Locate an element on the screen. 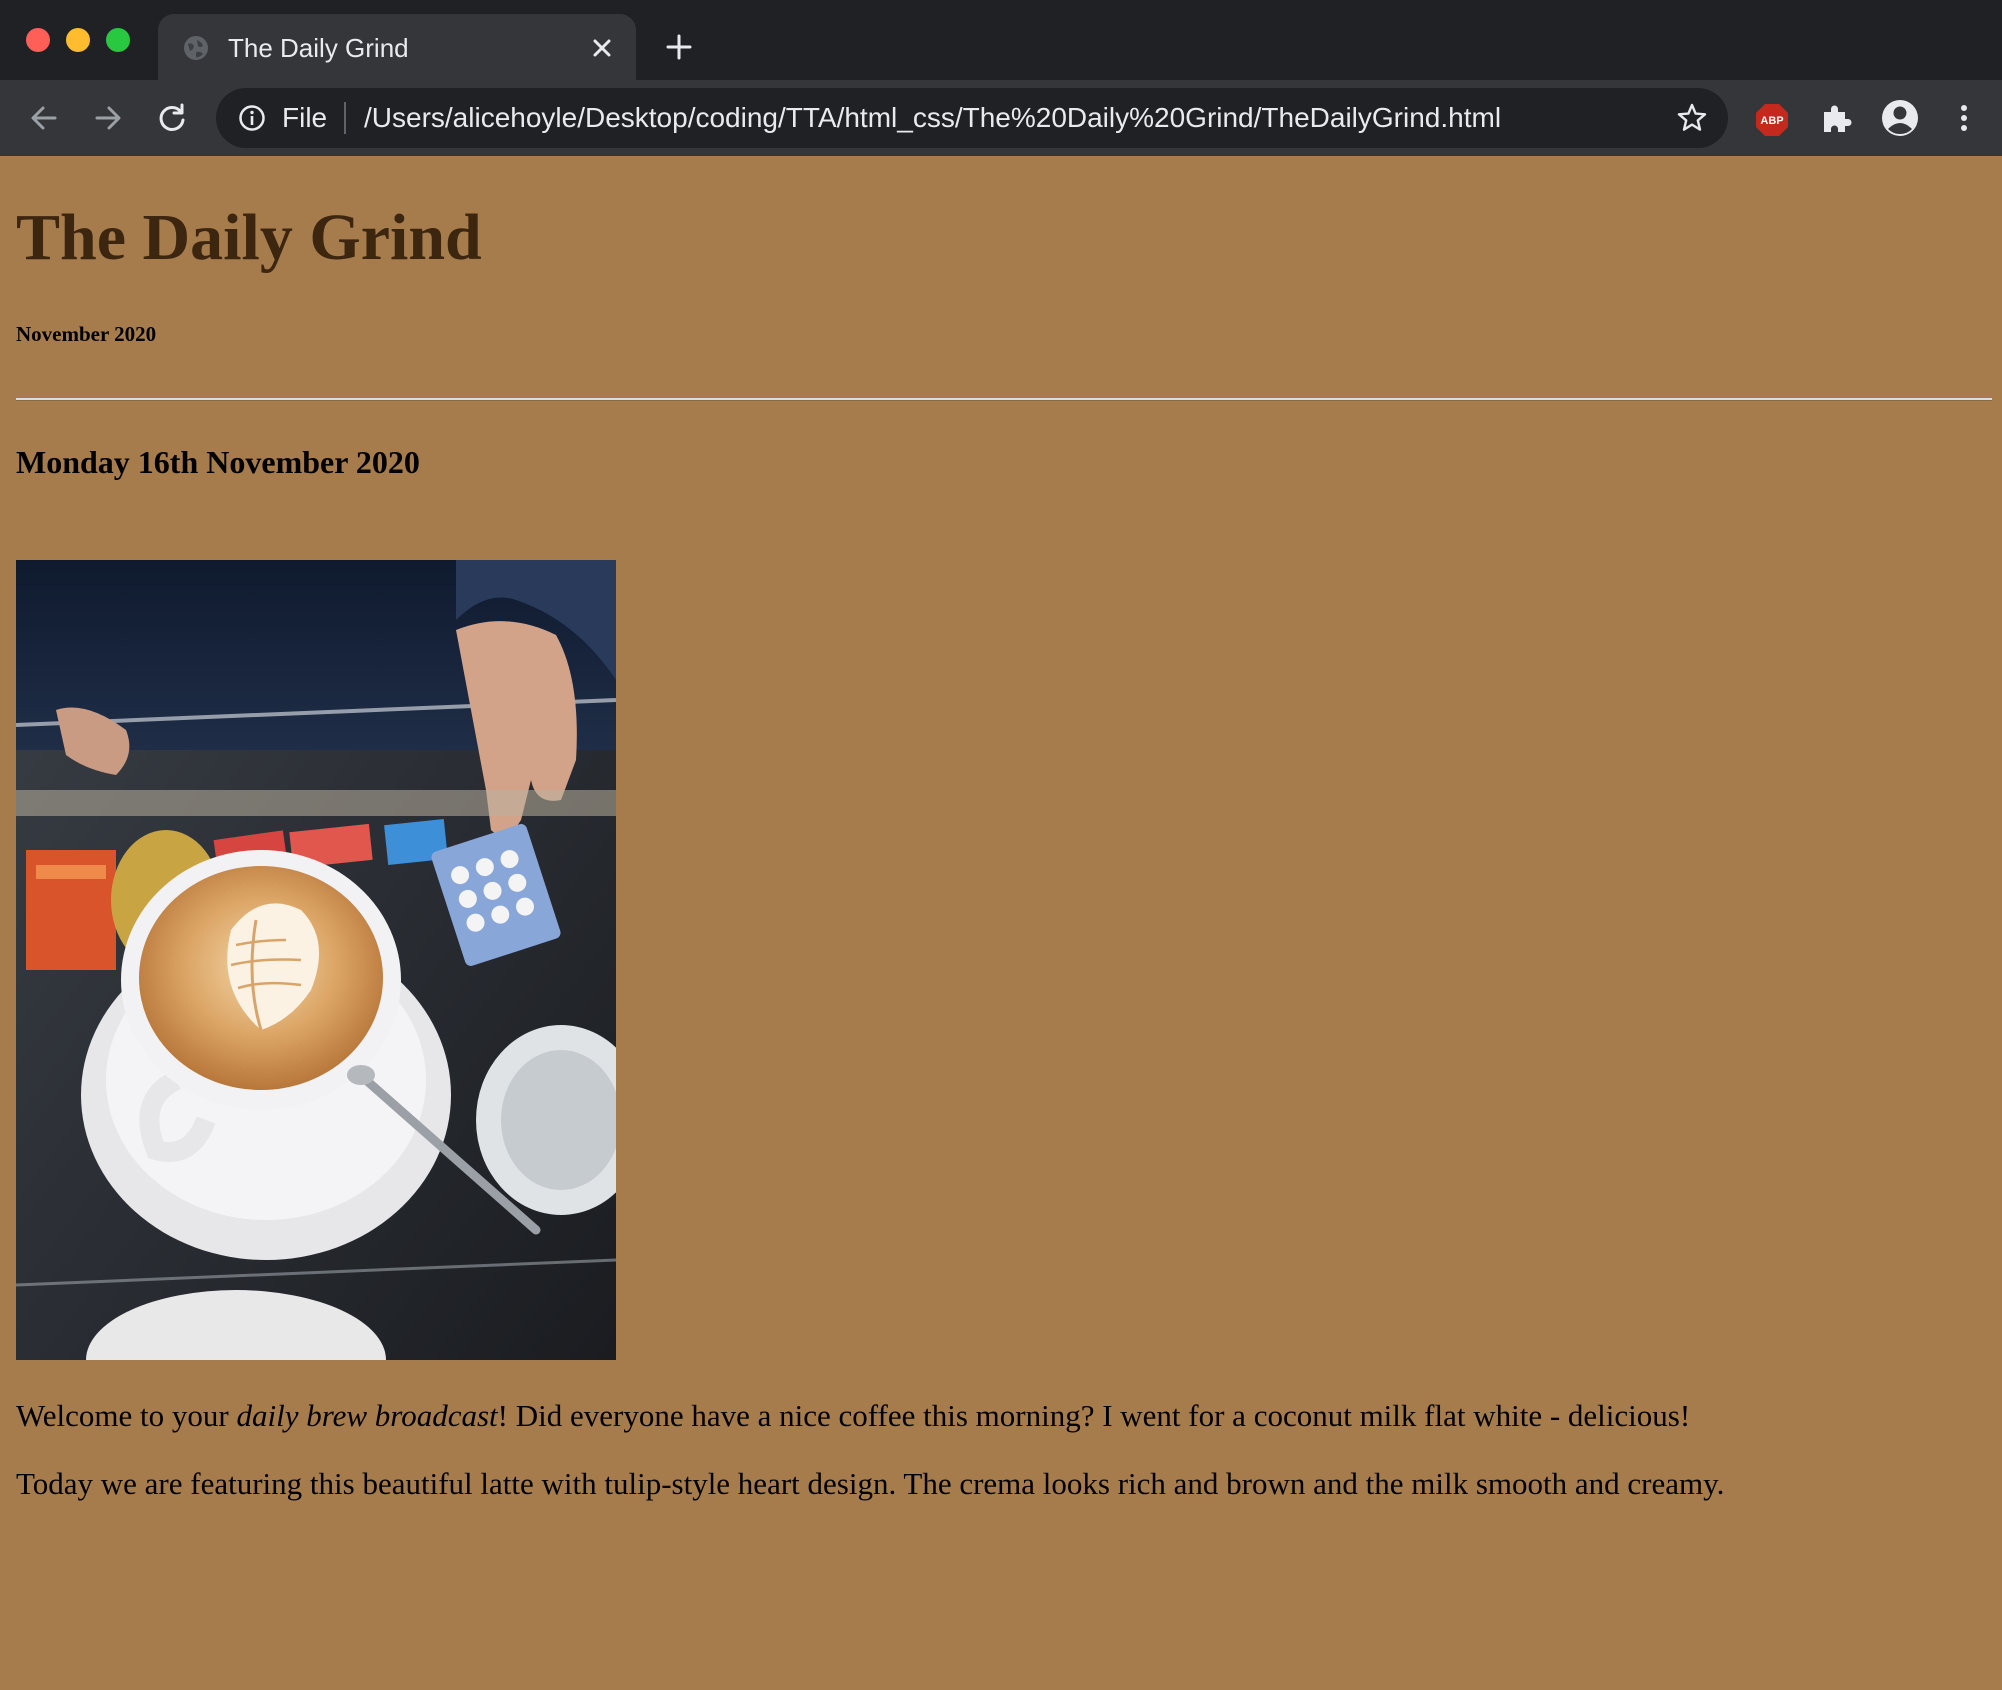 The image size is (2002, 1690). scheme-label: File is located at coordinates (305, 117).